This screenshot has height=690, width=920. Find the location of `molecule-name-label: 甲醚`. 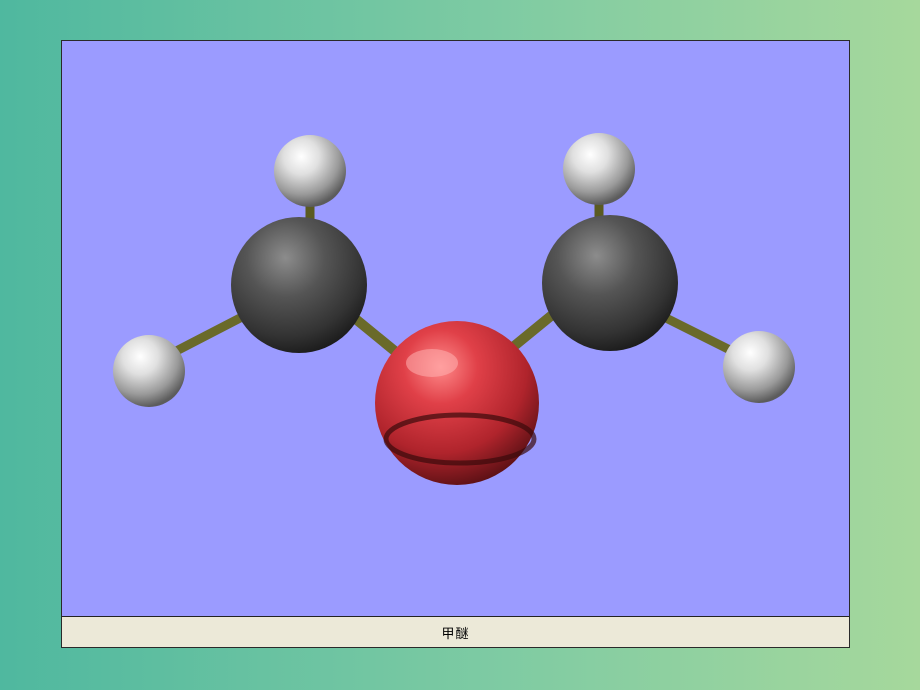

molecule-name-label: 甲醚 is located at coordinates (455, 634).